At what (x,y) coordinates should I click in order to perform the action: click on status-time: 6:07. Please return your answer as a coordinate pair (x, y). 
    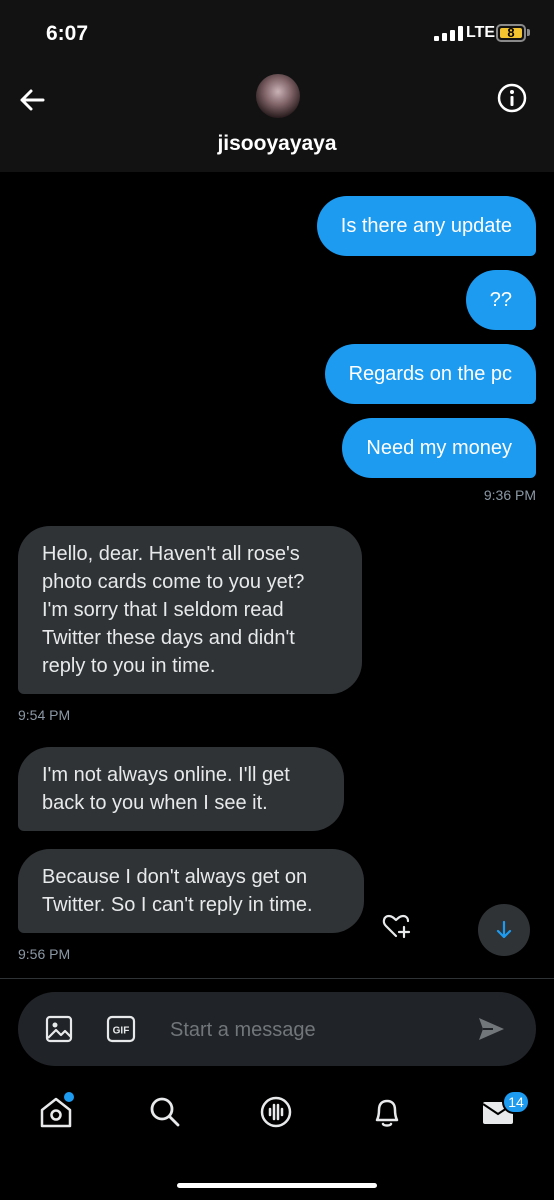
    Looking at the image, I should click on (67, 33).